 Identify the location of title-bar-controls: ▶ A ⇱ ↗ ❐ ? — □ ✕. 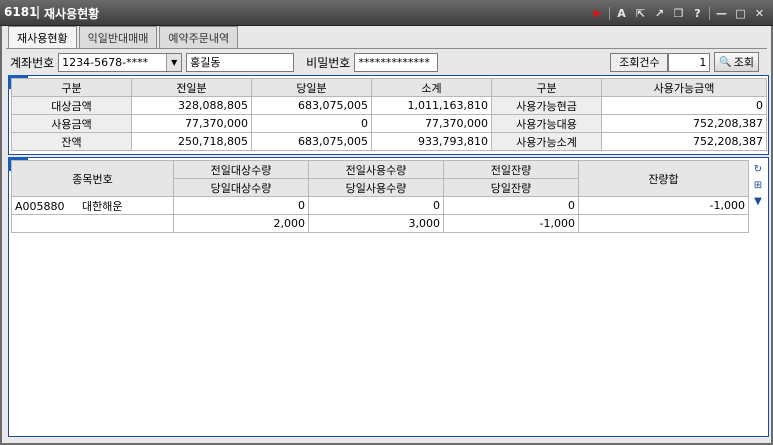
(678, 13).